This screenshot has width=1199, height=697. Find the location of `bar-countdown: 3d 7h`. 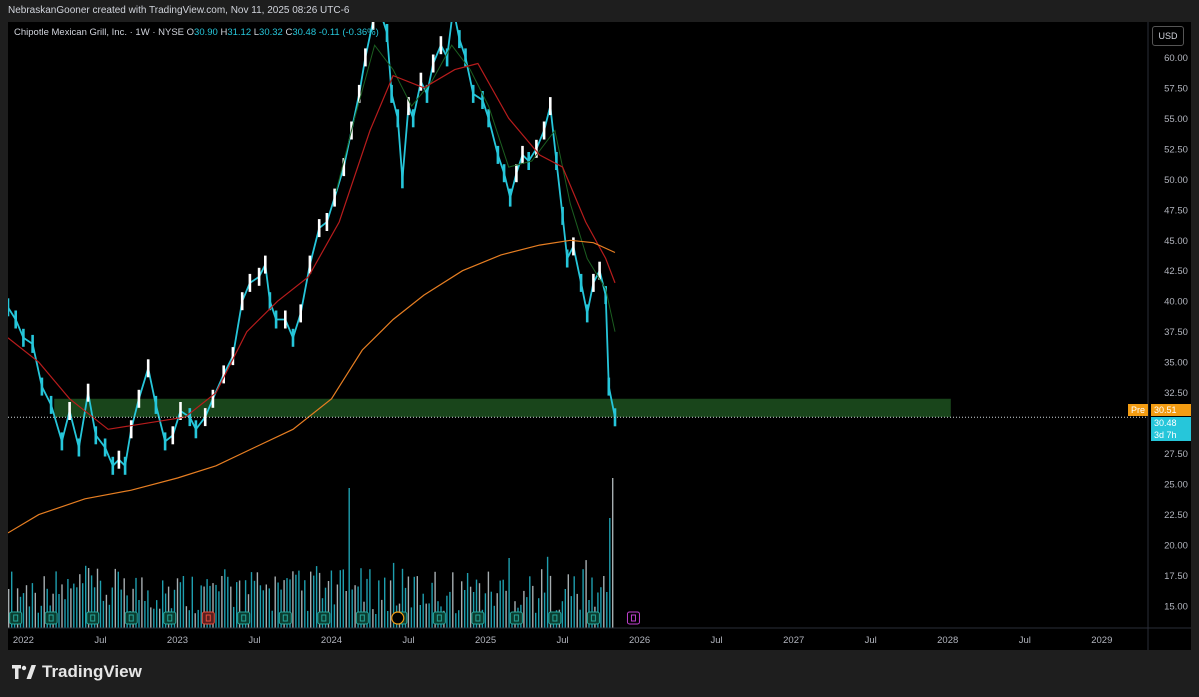

bar-countdown: 3d 7h is located at coordinates (1171, 435).